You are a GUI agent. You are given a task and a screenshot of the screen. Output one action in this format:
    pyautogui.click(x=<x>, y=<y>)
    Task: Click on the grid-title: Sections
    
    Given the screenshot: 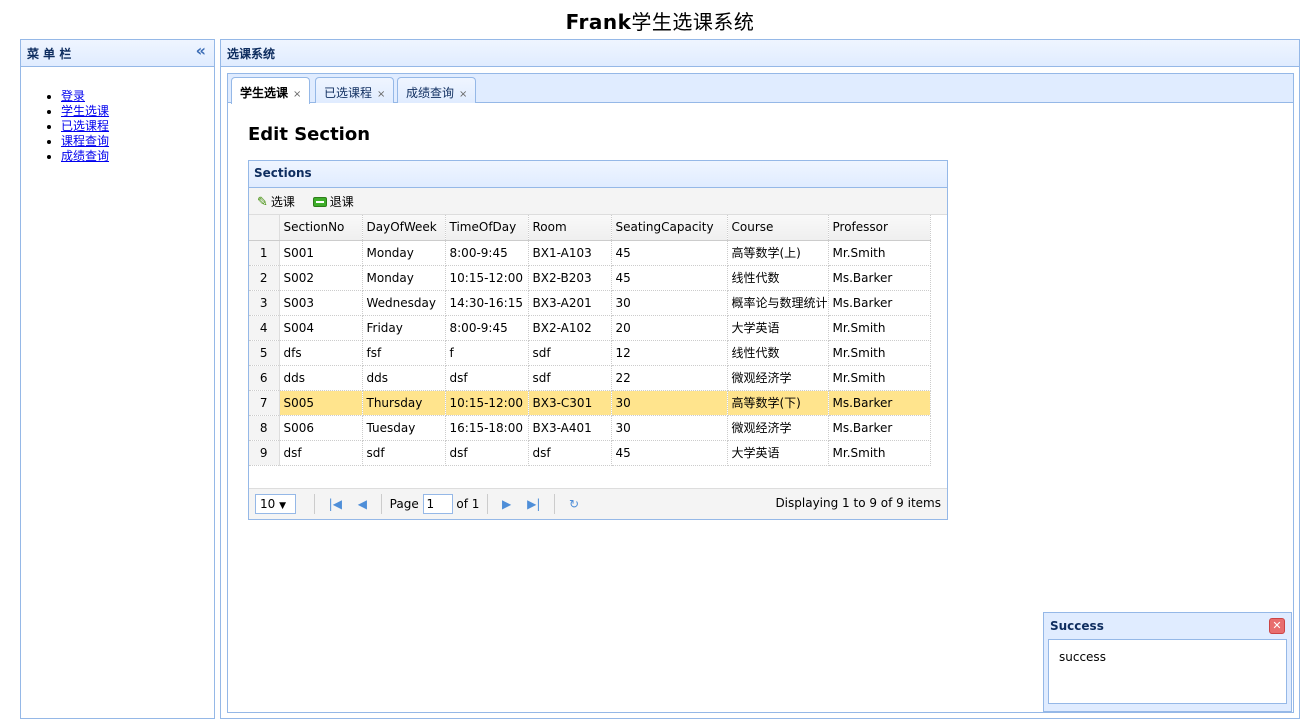 What is the action you would take?
    pyautogui.click(x=598, y=174)
    